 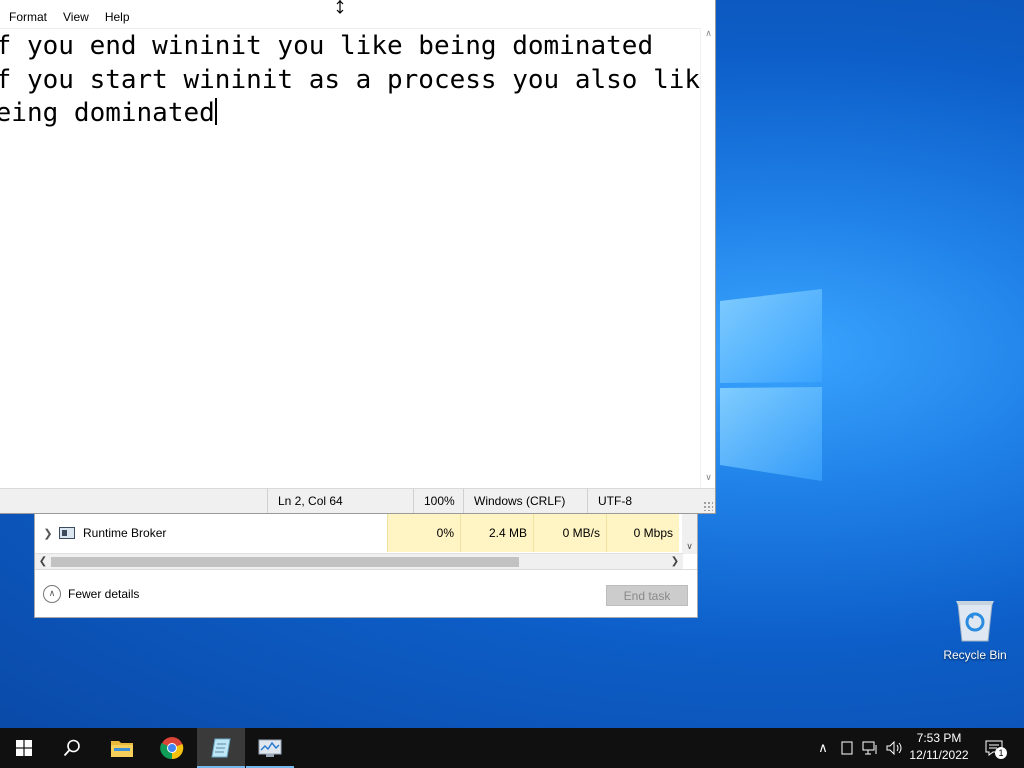 I want to click on line-ending: Windows (CRLF), so click(x=525, y=501).